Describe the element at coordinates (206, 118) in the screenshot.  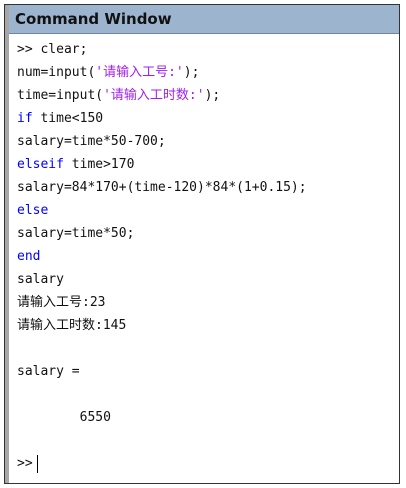
I see `output-line: if time<150` at that location.